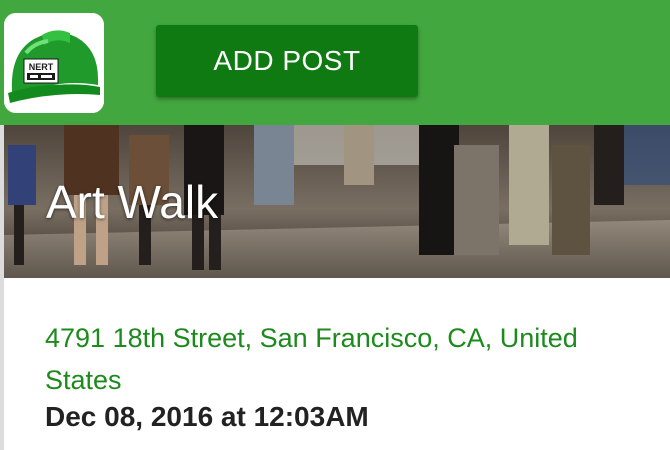 The width and height of the screenshot is (670, 450). I want to click on logo-text: NERT, so click(41, 67).